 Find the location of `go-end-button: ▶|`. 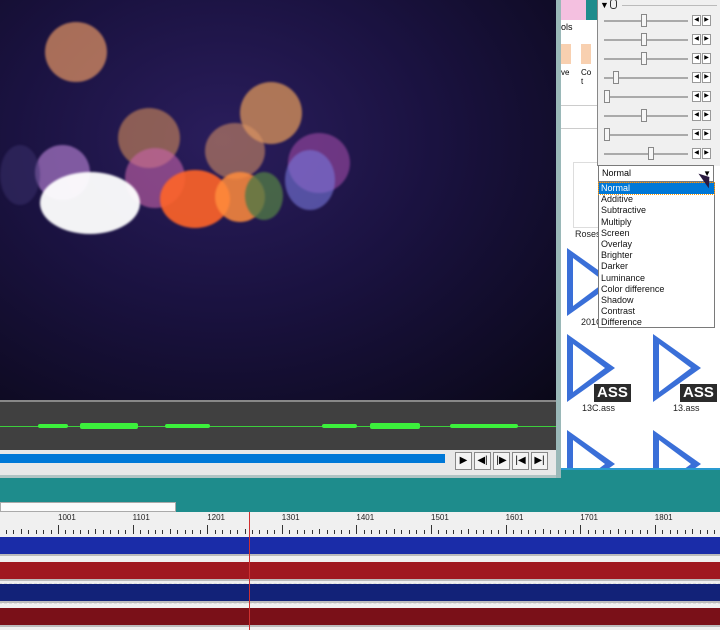

go-end-button: ▶| is located at coordinates (539, 461).